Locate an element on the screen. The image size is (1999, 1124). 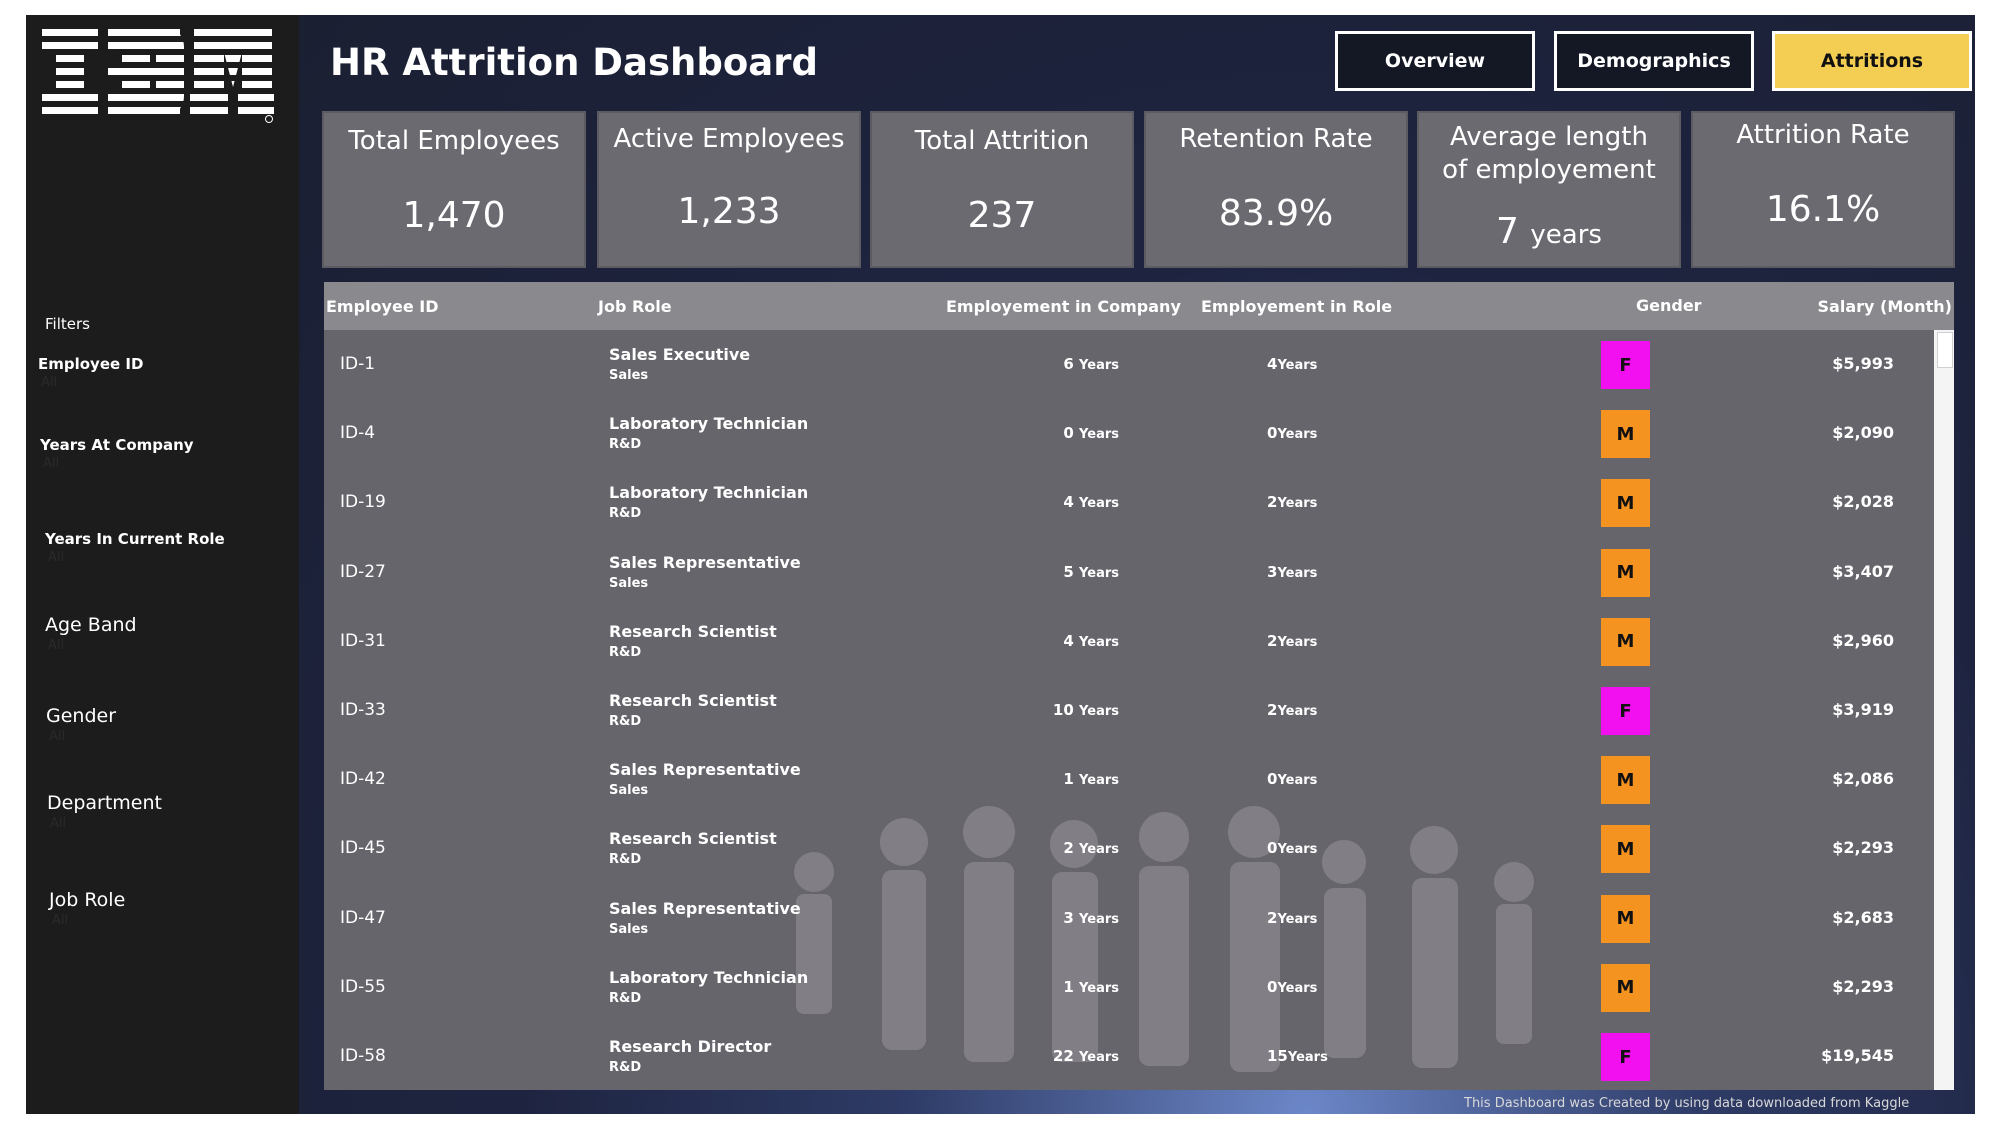
years-in-role: 15Years is located at coordinates (1297, 1056).